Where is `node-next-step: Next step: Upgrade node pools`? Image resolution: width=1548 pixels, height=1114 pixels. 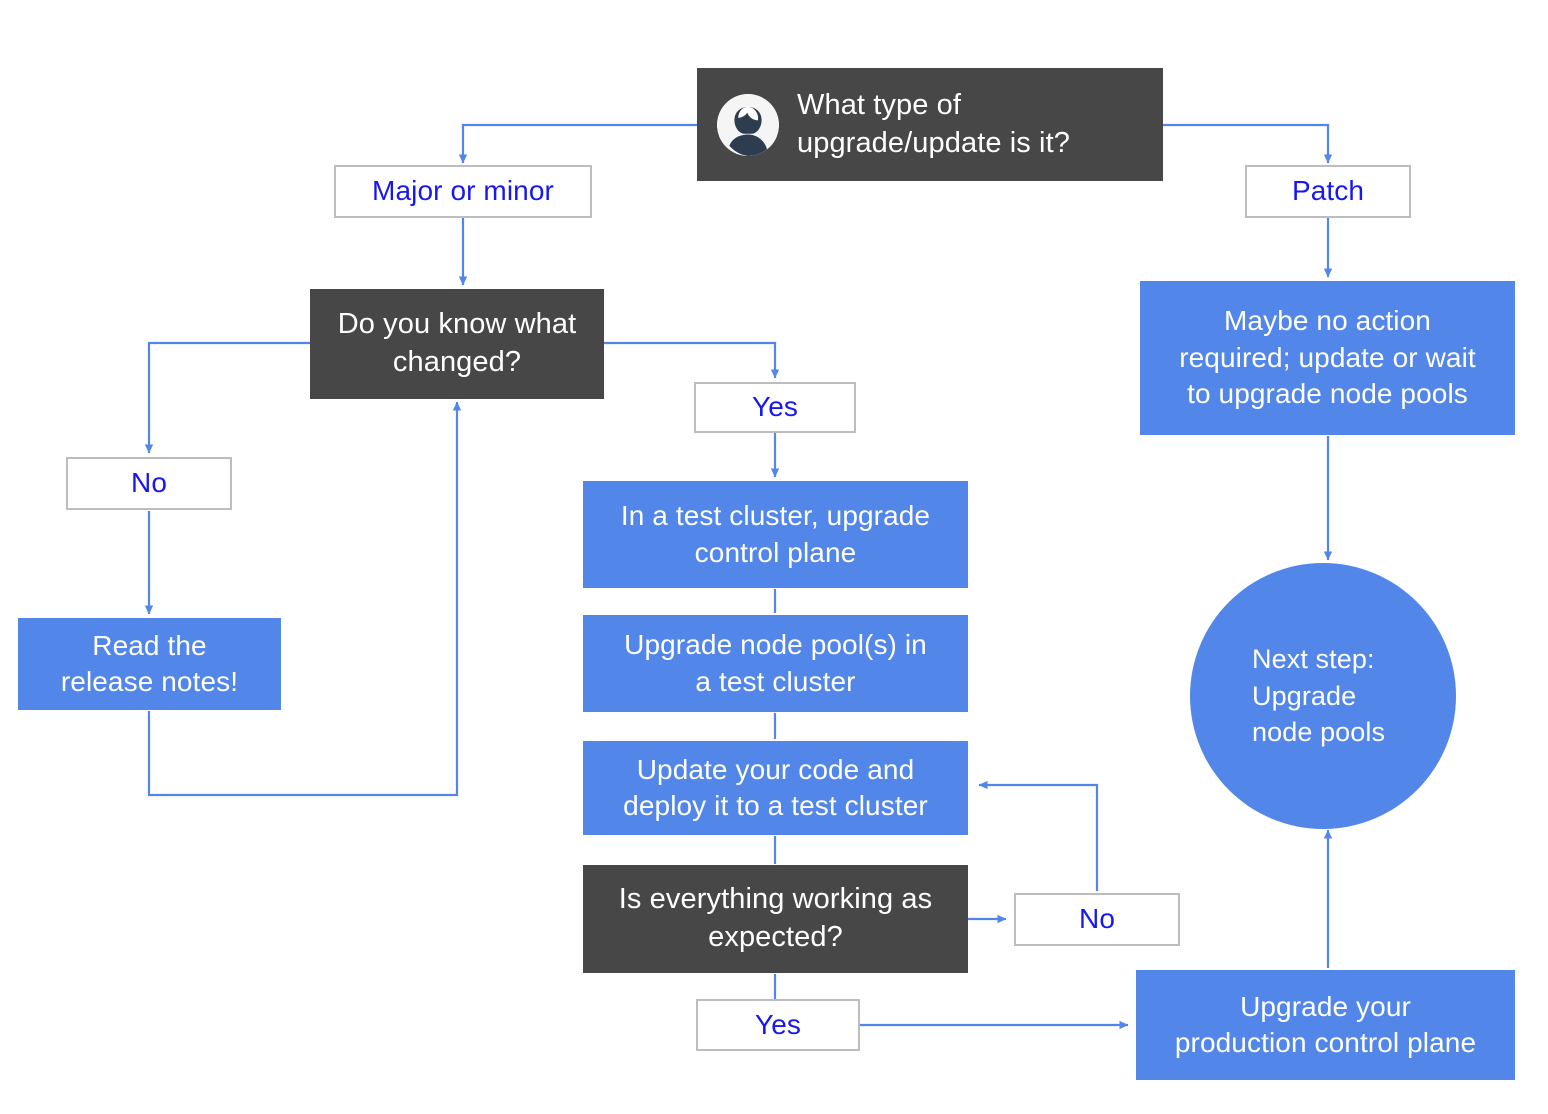
node-next-step: Next step: Upgrade node pools is located at coordinates (1323, 696).